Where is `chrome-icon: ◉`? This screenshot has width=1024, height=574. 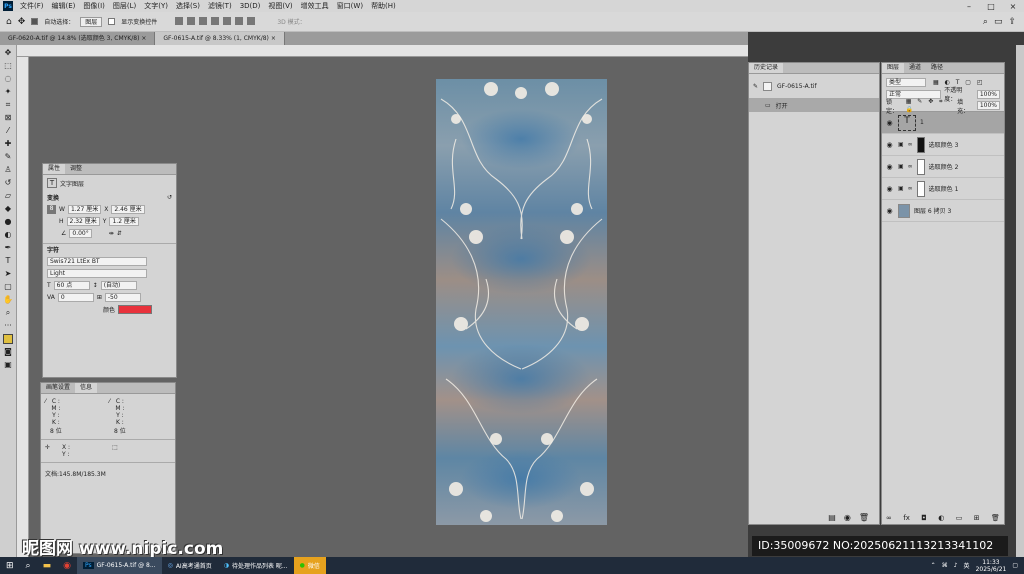
chrome-icon: ◉ is located at coordinates (67, 565).